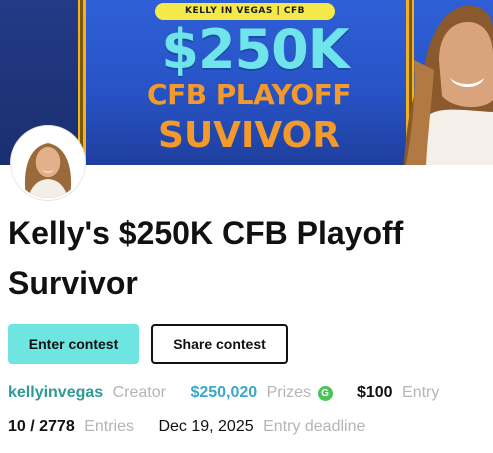 This screenshot has width=493, height=453. I want to click on entry-fee-value: $100, so click(374, 392).